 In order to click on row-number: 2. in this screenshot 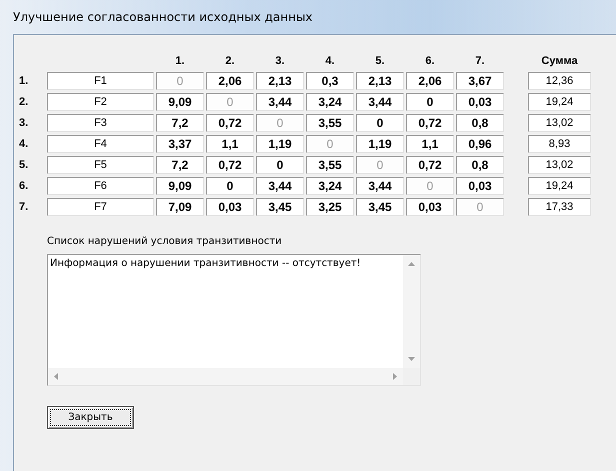, I will do `click(24, 102)`.